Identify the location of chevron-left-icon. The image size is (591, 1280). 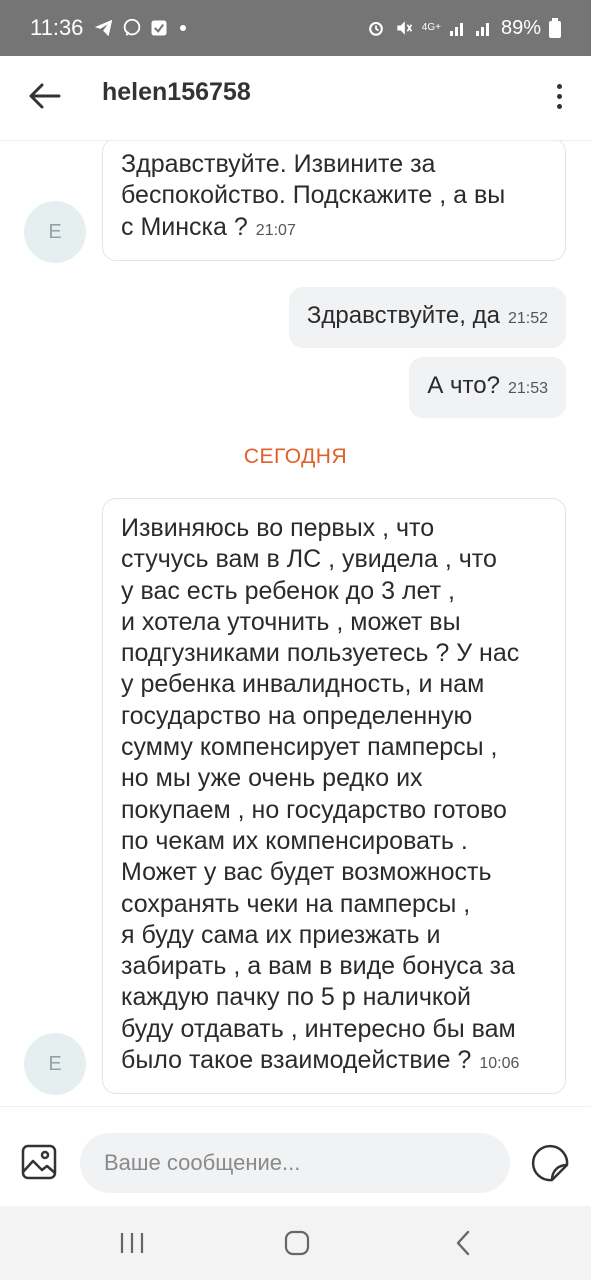
(463, 1243).